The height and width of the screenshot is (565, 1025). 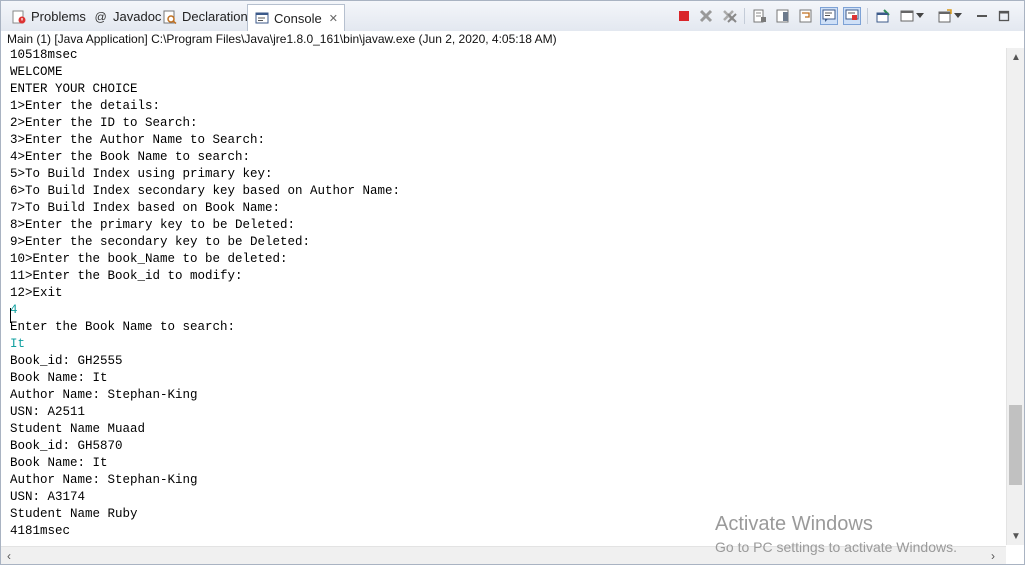 I want to click on vertical-scroll-thumb, so click(x=1015, y=445).